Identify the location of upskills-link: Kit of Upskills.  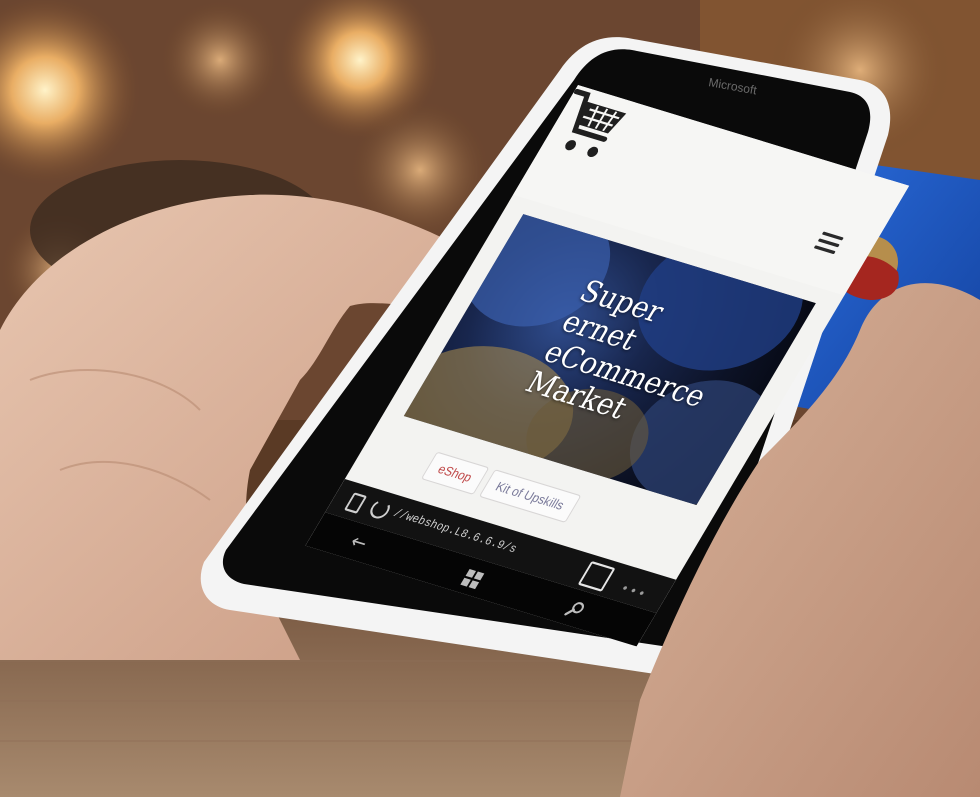
(530, 496).